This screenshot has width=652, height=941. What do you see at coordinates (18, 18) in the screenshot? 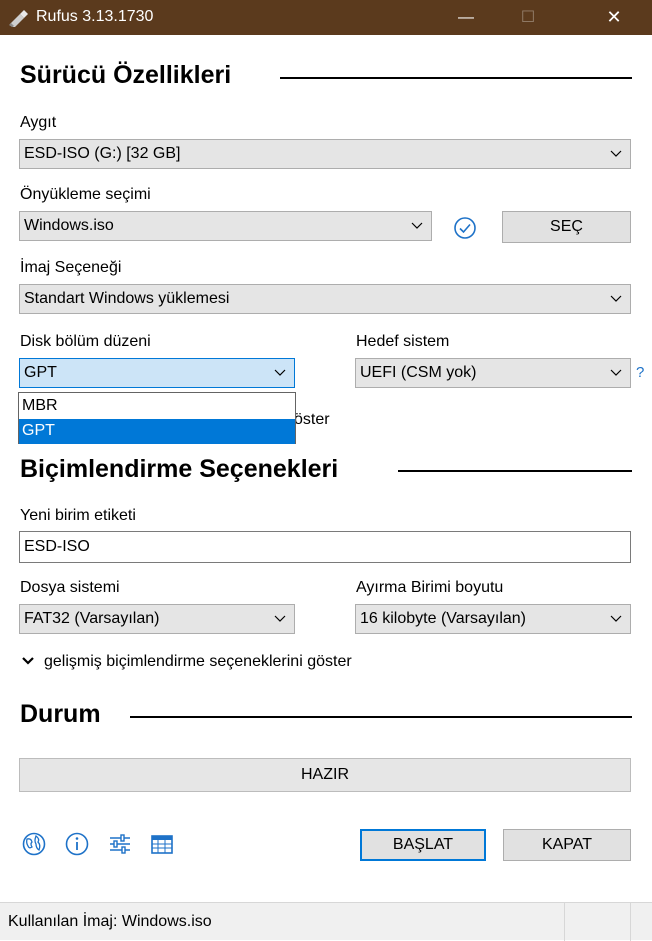
I see `usb-drive-icon` at bounding box center [18, 18].